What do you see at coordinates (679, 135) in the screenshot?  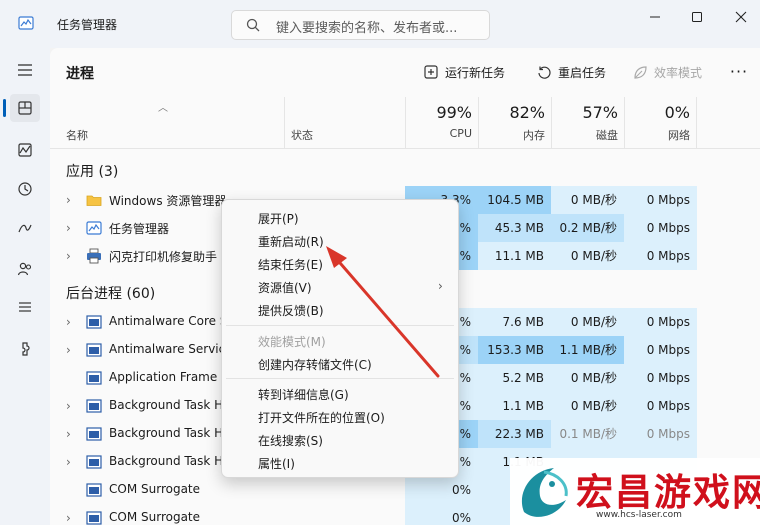 I see `col-network: 网络` at bounding box center [679, 135].